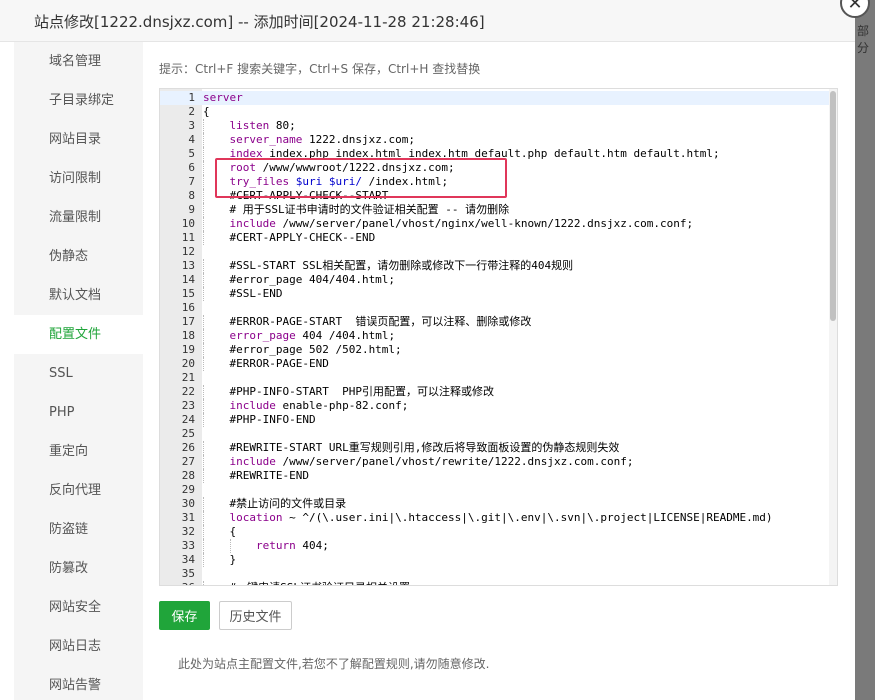 This screenshot has width=875, height=700. Describe the element at coordinates (78, 256) in the screenshot. I see `sidebar-item: 伪静态` at that location.